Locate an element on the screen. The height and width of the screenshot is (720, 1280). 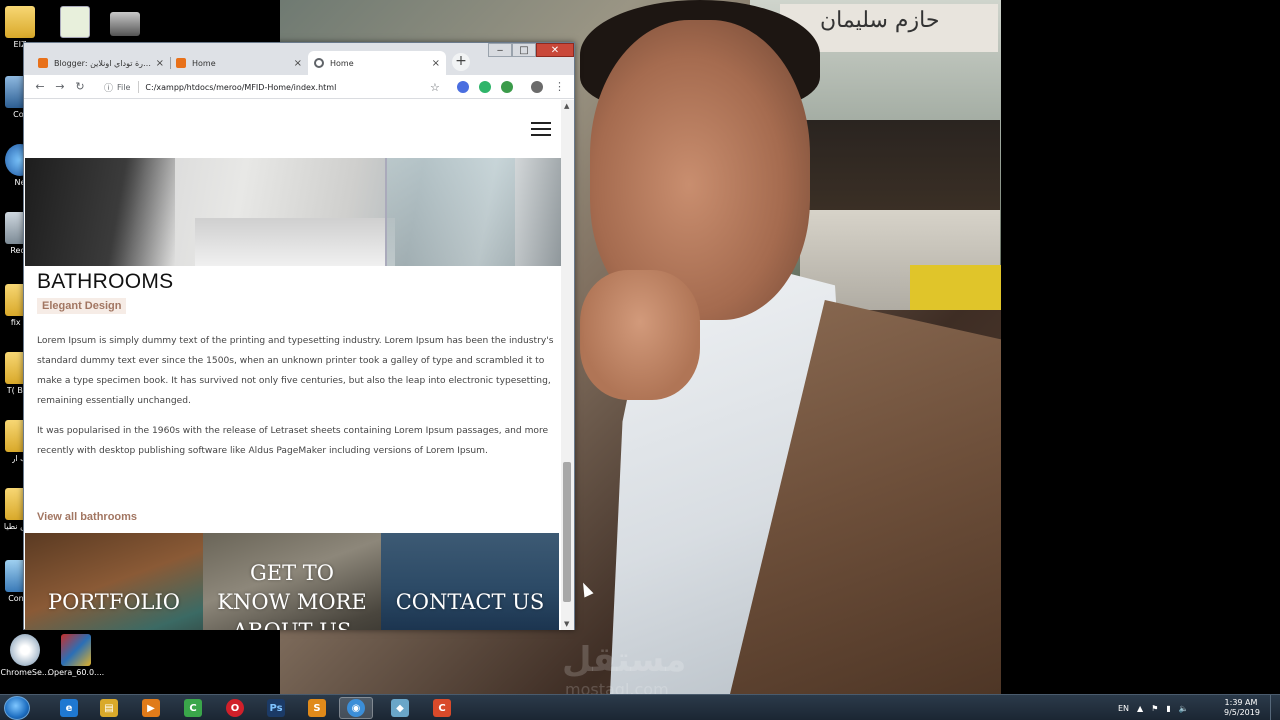
back-button: ← is located at coordinates (40, 86).